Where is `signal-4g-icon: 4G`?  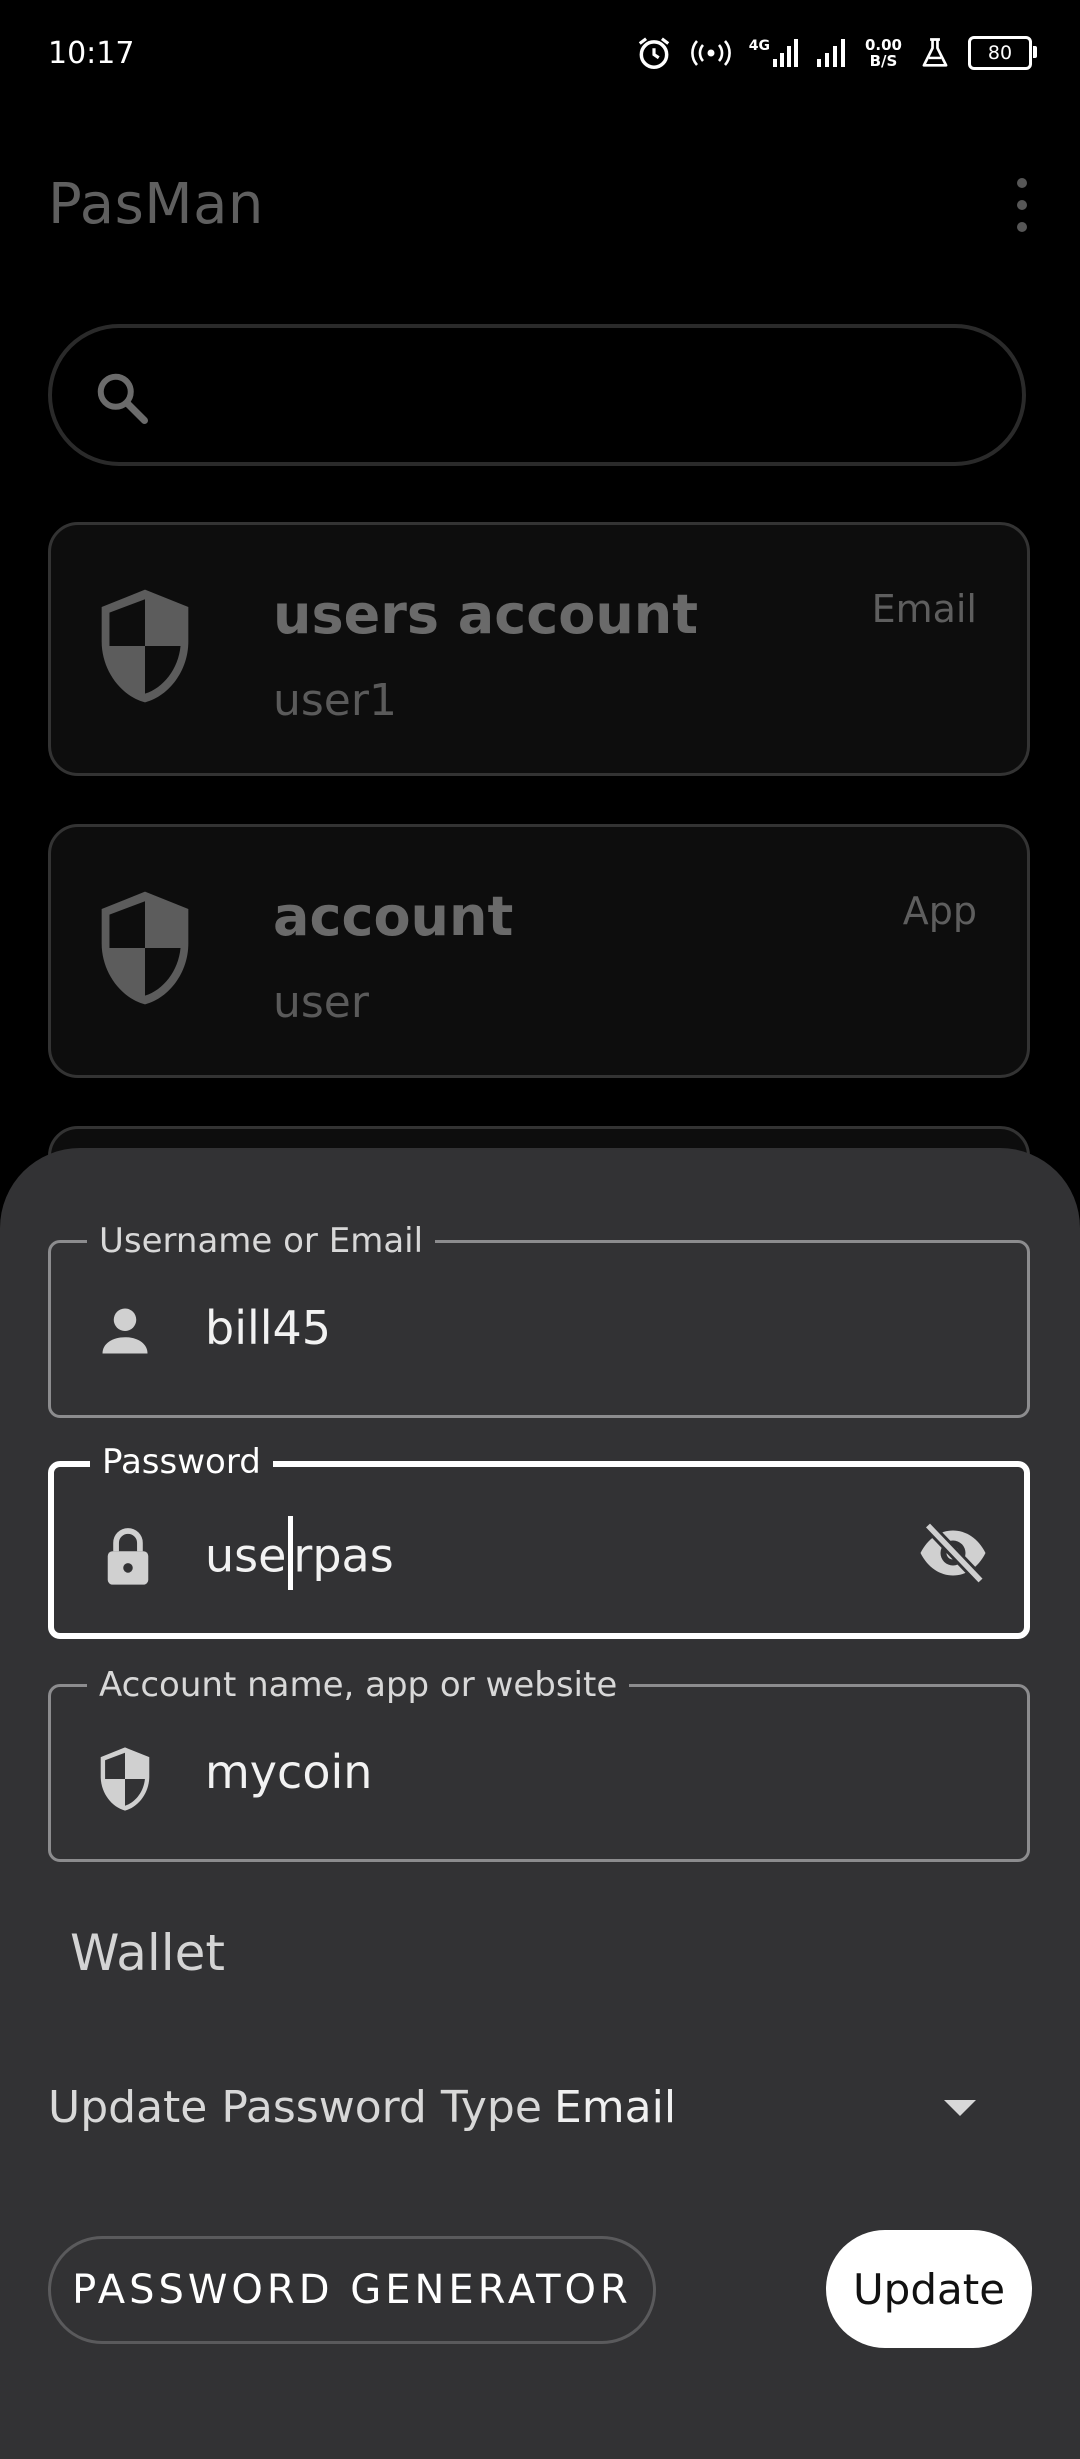
signal-4g-icon: 4G is located at coordinates (774, 53).